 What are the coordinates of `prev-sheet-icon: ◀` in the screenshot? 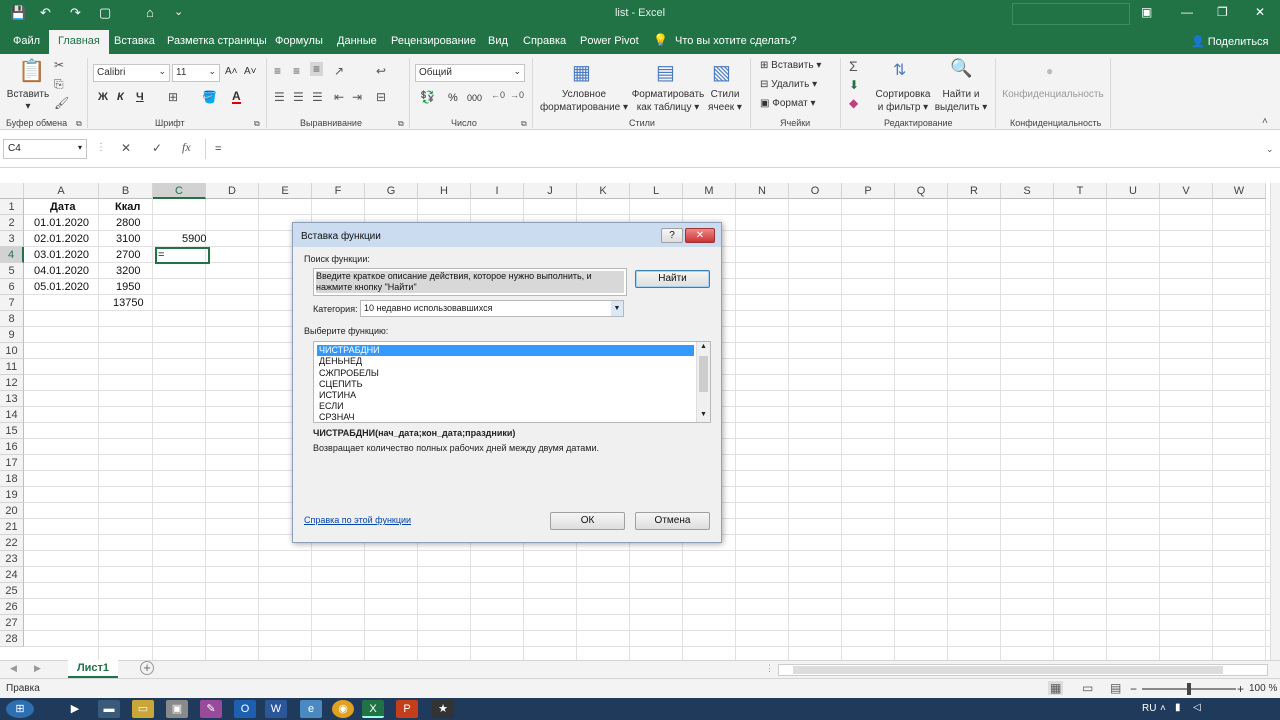 It's located at (13, 668).